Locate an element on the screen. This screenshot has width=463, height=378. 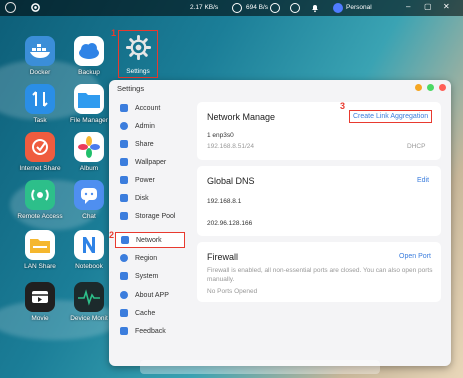
maximize-icon: ▢ is located at coordinates (428, 6).